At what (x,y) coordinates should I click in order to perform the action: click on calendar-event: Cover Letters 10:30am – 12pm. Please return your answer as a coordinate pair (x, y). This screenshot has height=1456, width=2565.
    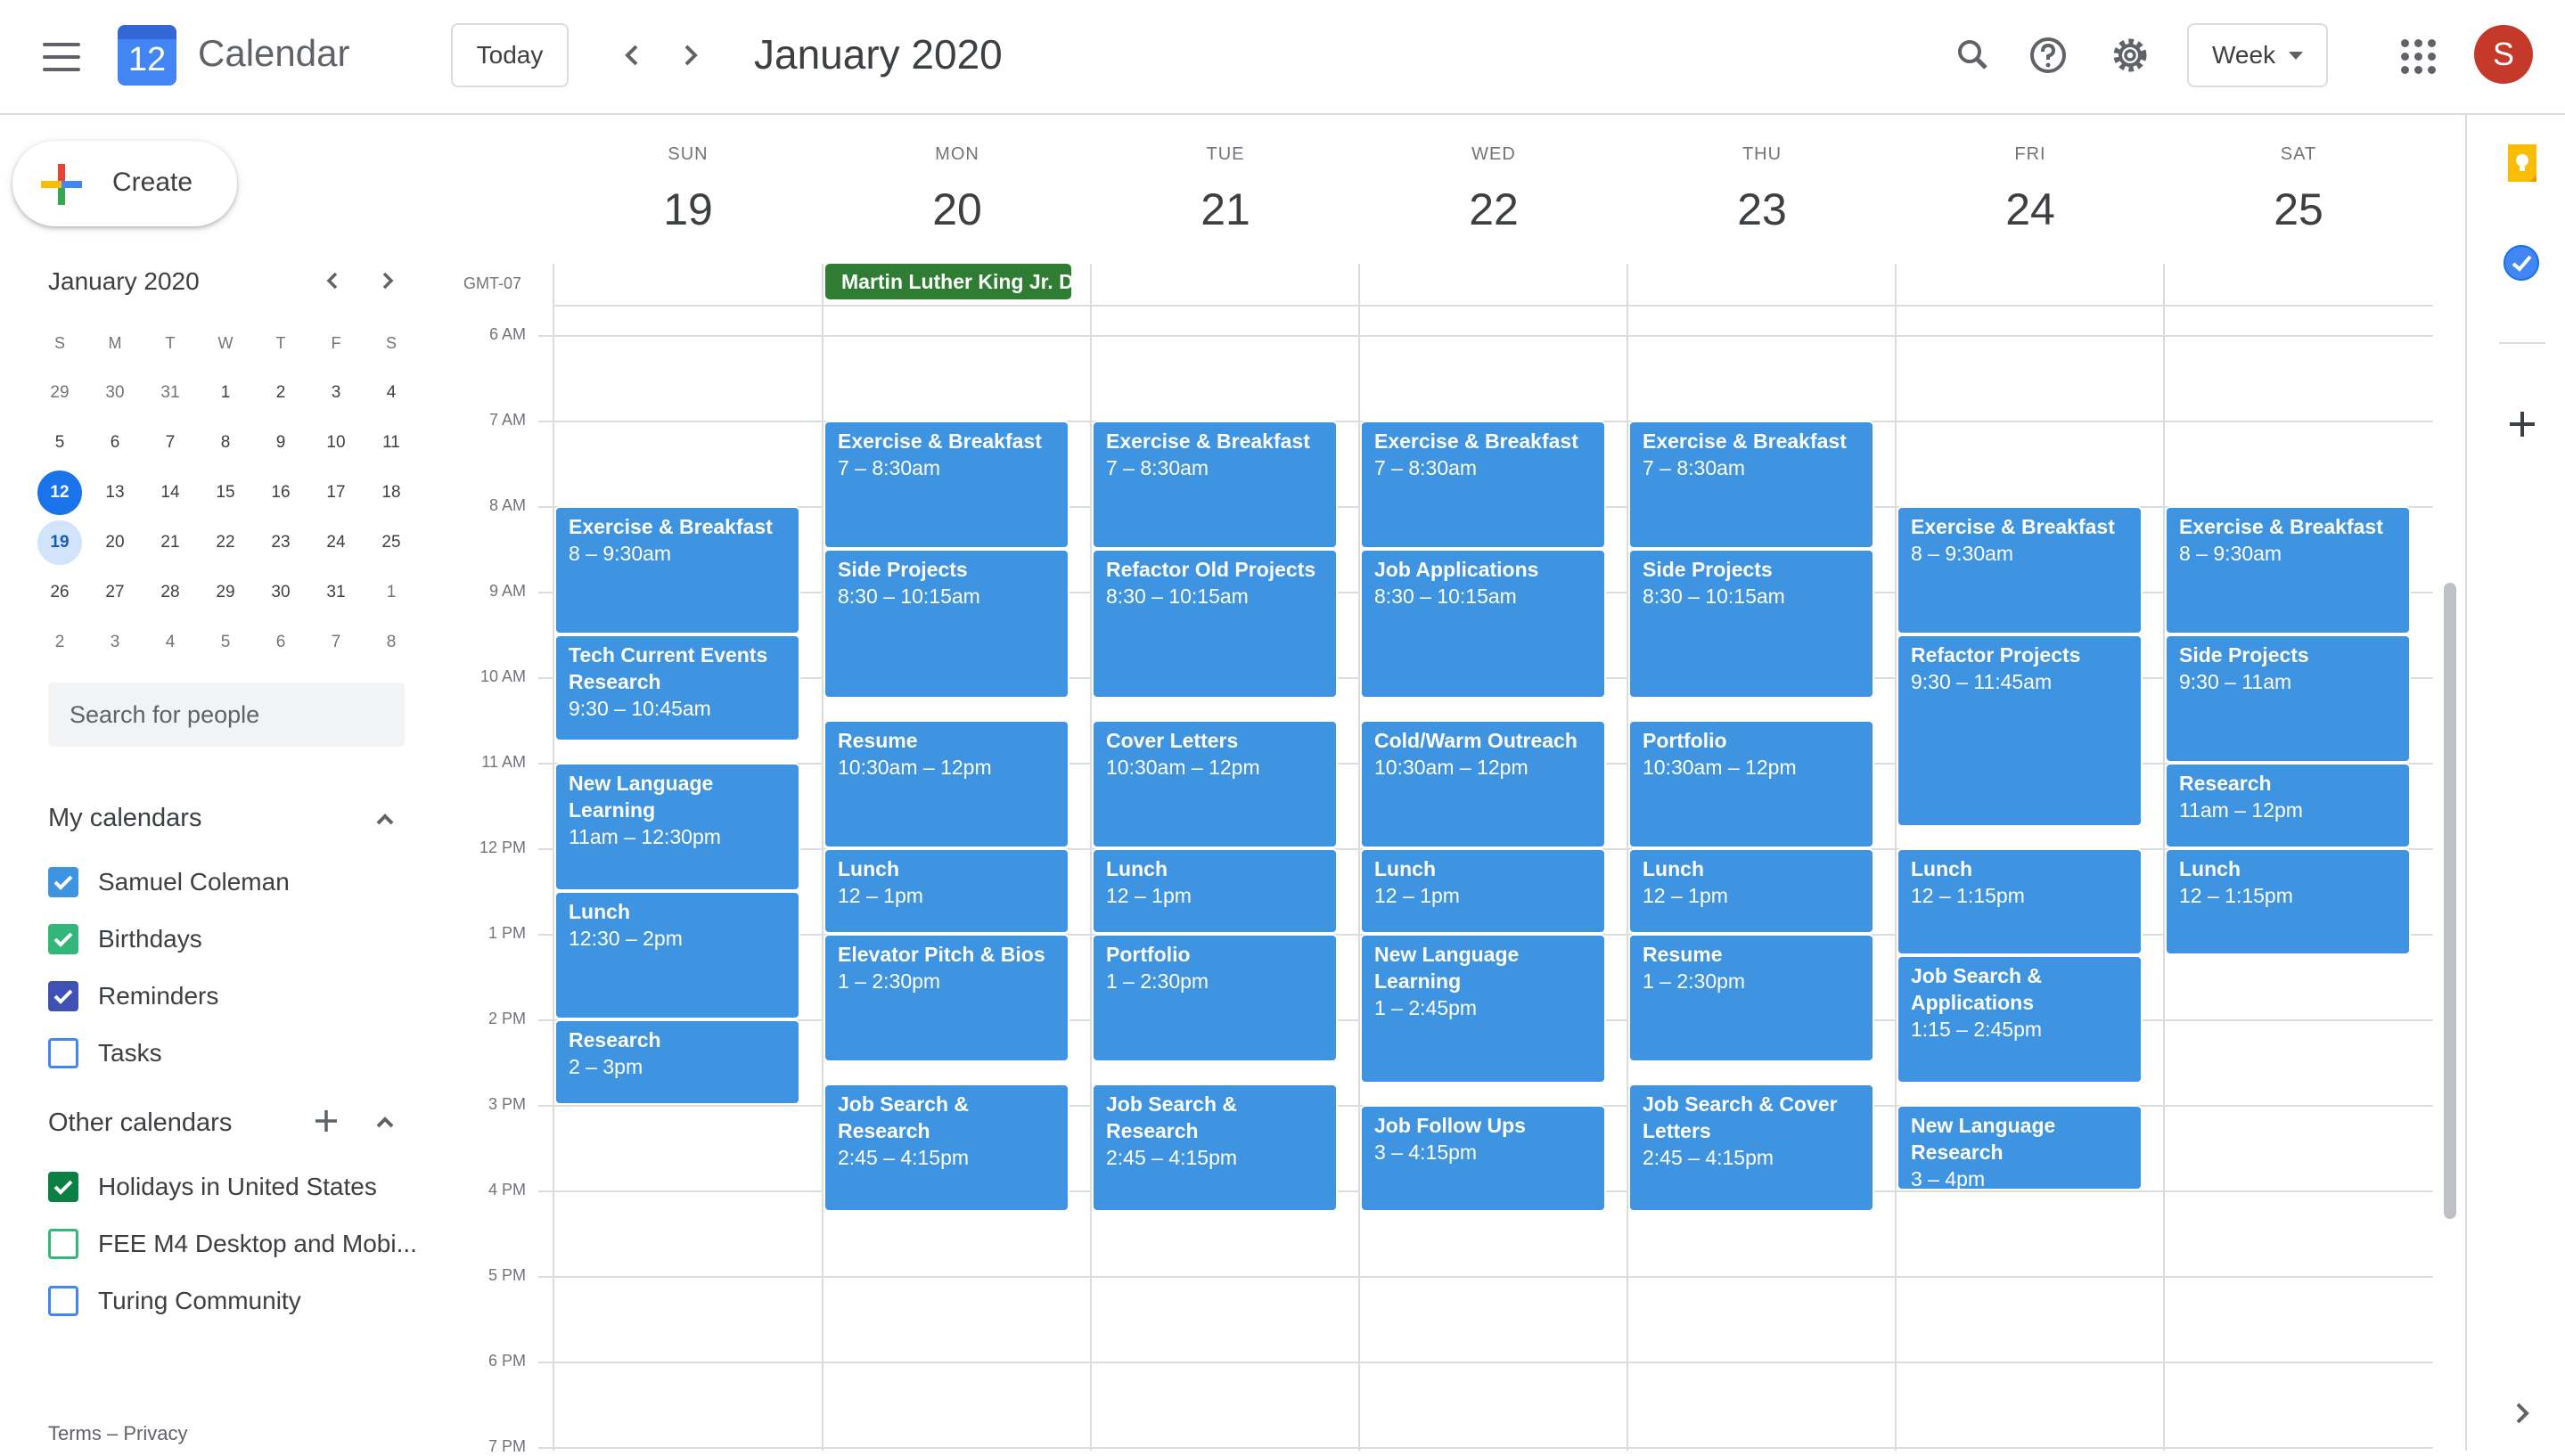
    Looking at the image, I should click on (1215, 784).